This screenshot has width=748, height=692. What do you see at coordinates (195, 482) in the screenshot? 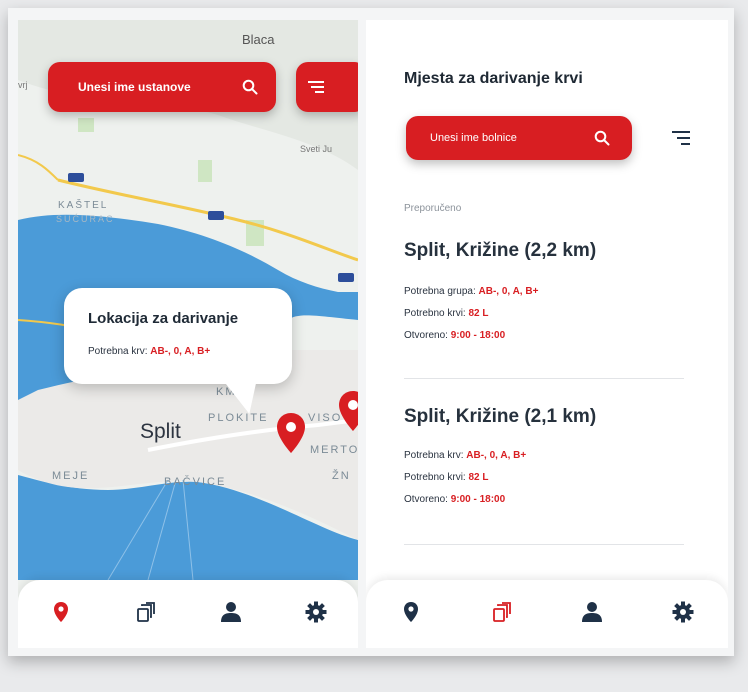
I see `map-label-bacvice: BAČVICE` at bounding box center [195, 482].